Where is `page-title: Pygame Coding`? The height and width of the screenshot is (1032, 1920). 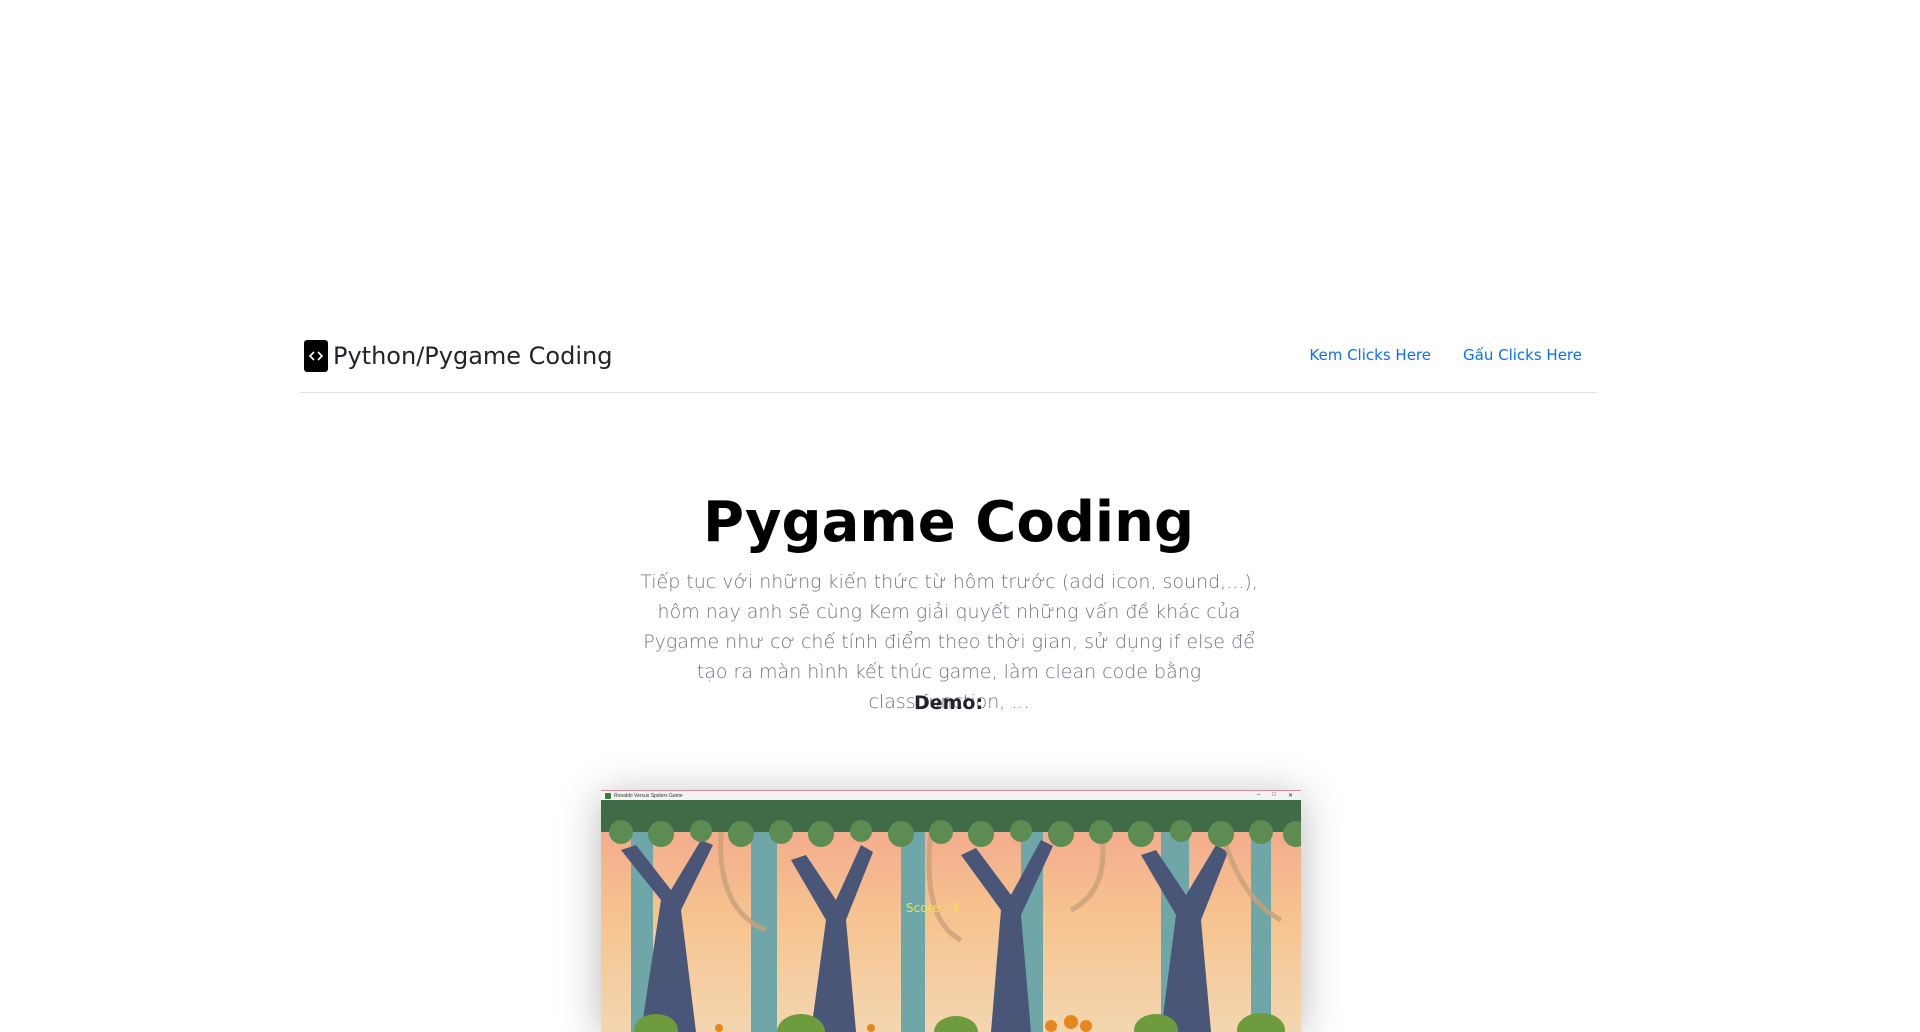 page-title: Pygame Coding is located at coordinates (948, 522).